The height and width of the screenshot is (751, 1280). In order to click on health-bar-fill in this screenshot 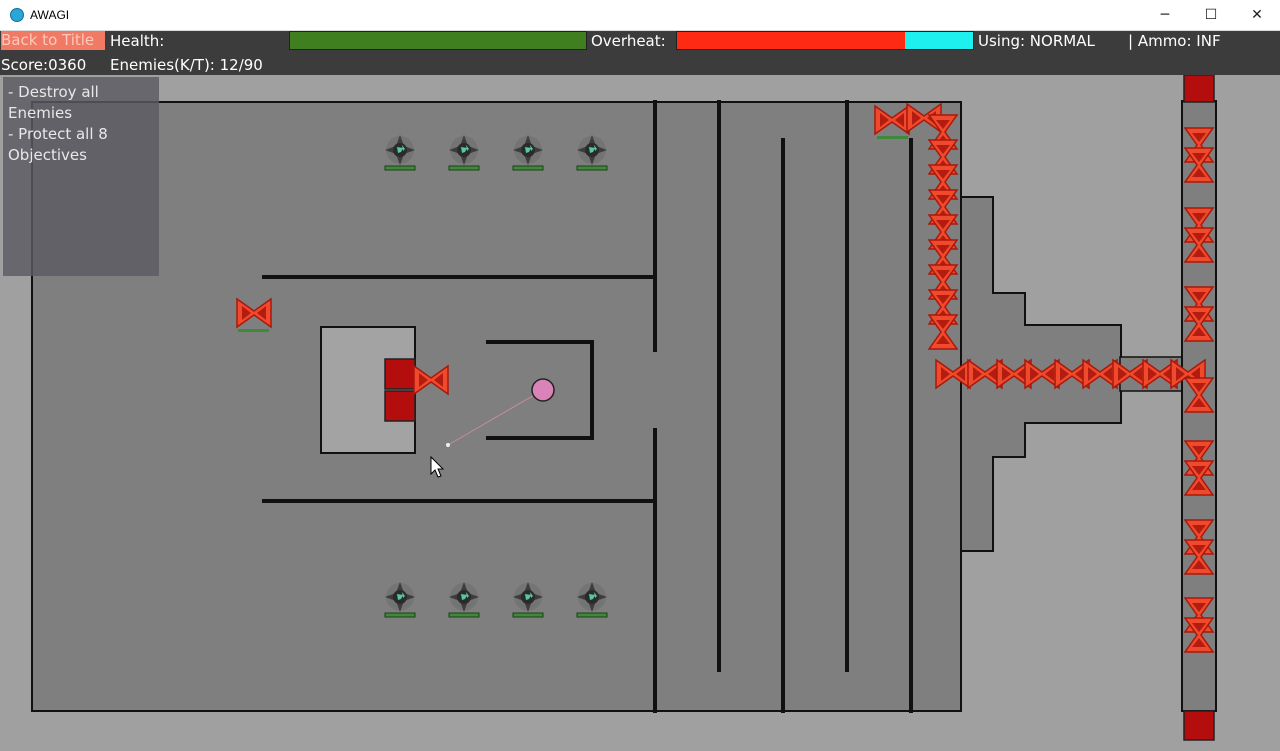, I will do `click(438, 40)`.